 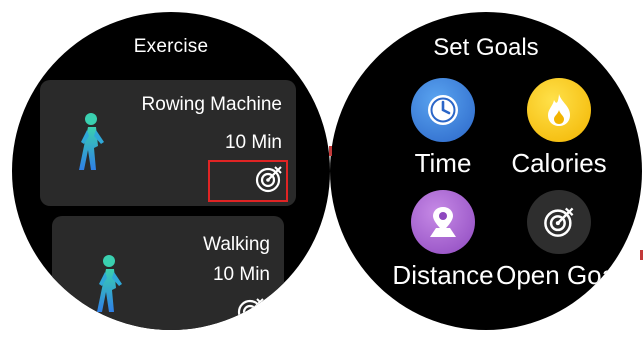 I want to click on clock-icon, so click(x=443, y=110).